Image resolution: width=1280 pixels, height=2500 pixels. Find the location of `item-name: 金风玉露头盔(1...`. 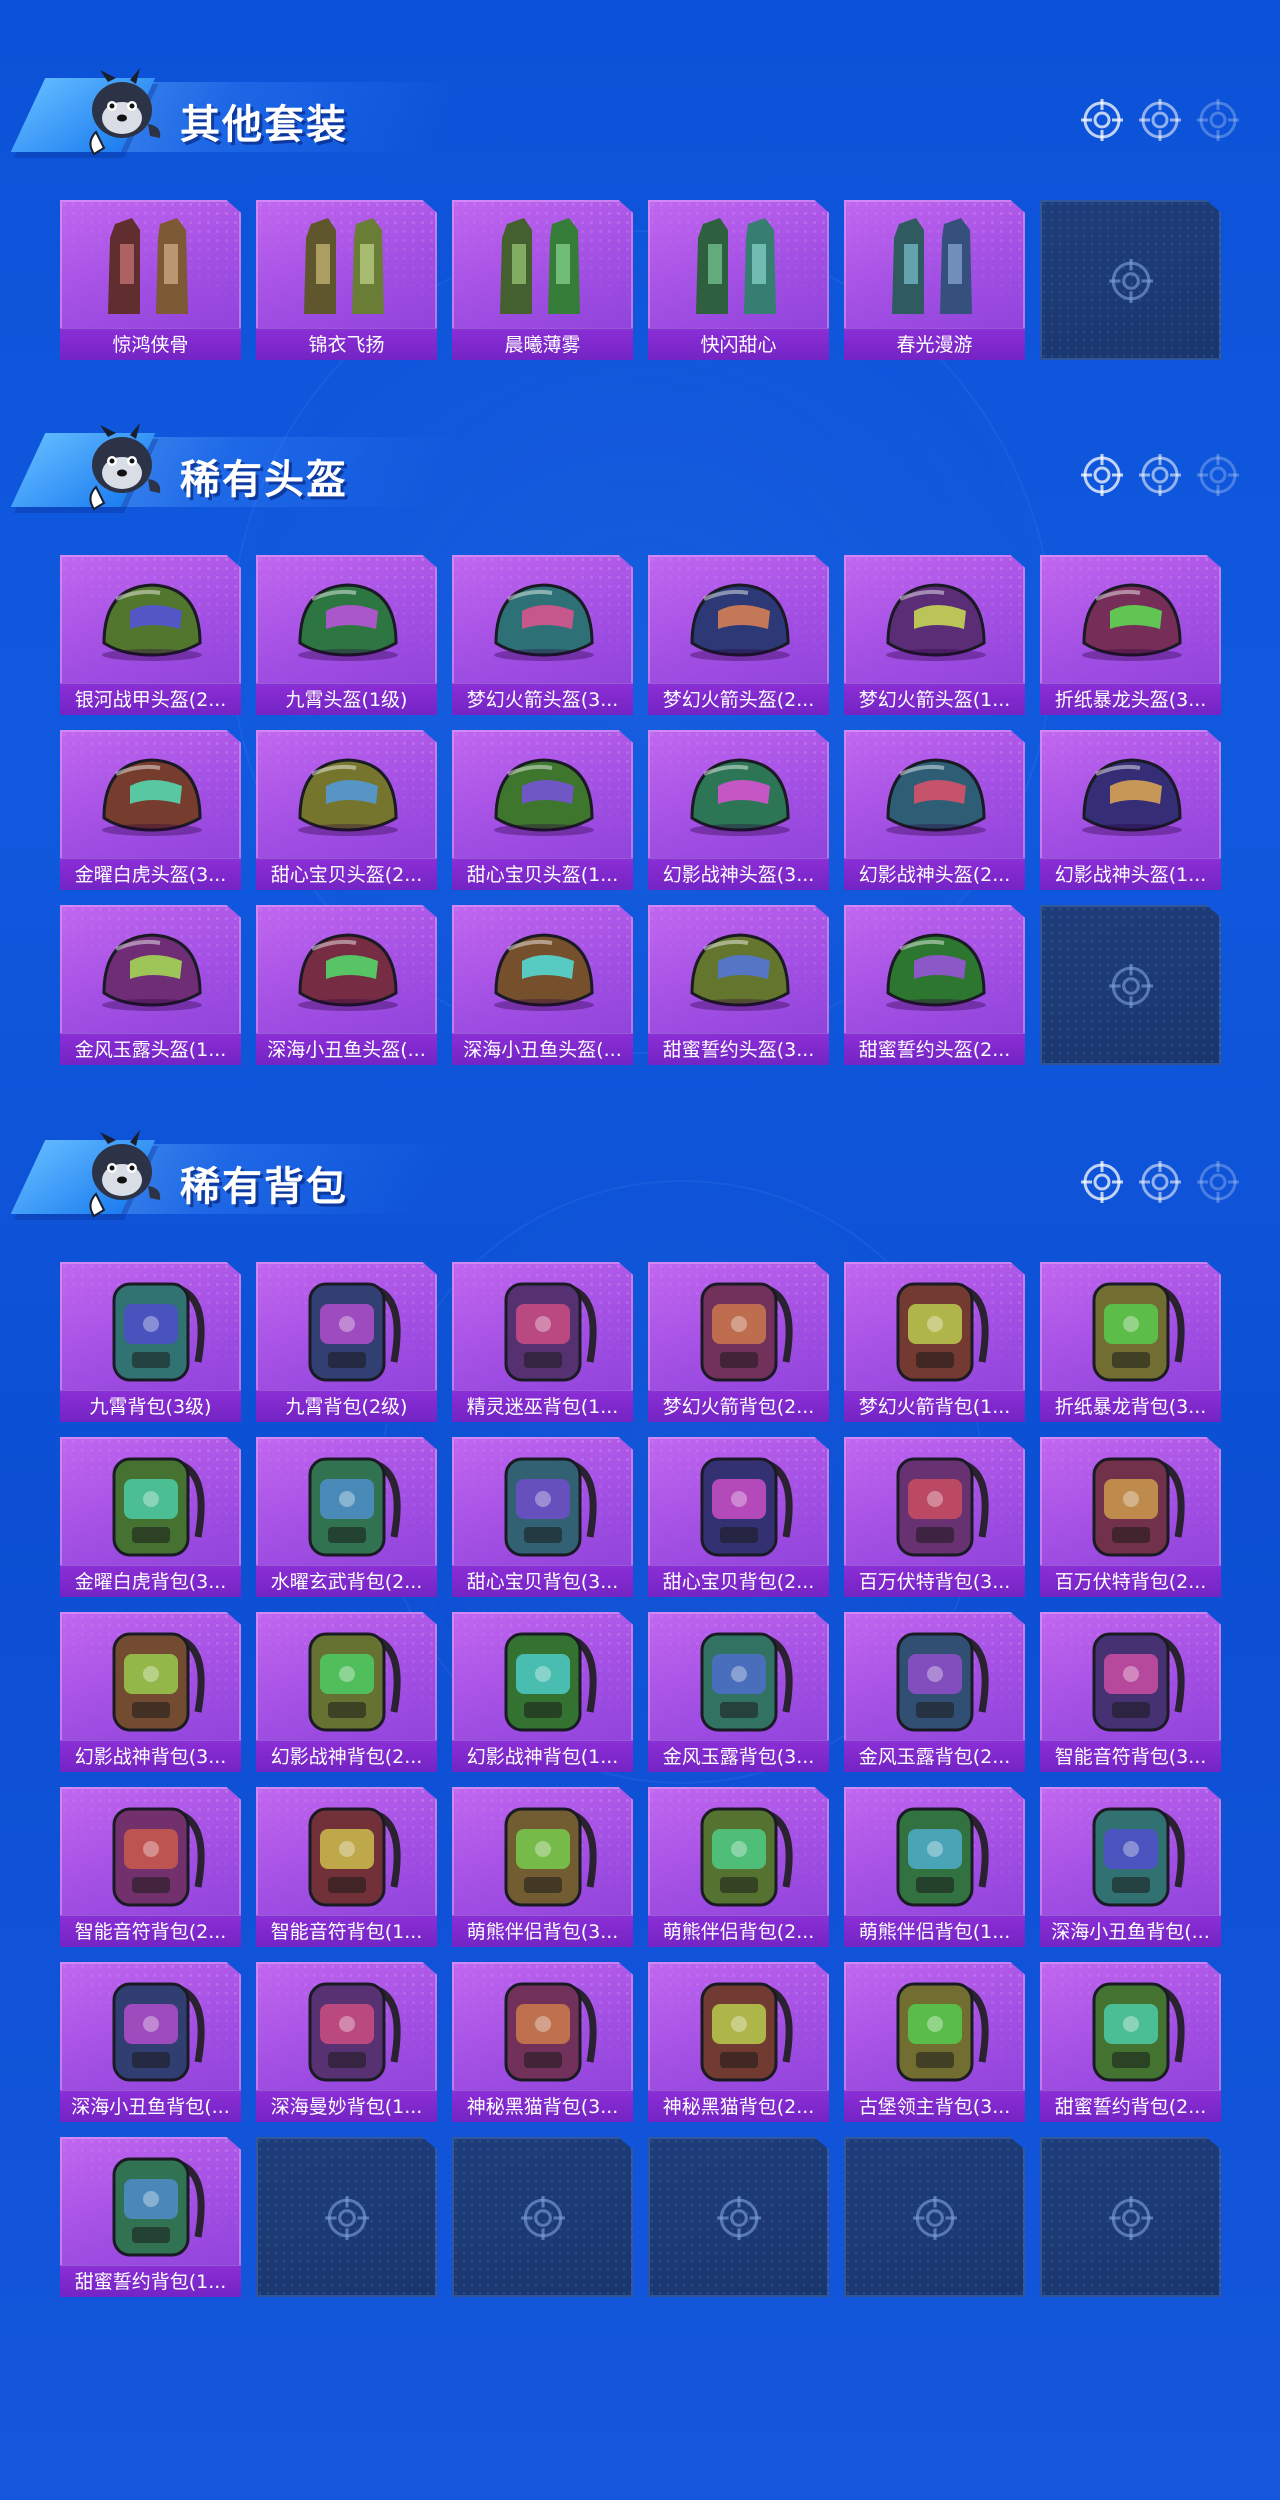

item-name: 金风玉露头盔(1... is located at coordinates (150, 1049).